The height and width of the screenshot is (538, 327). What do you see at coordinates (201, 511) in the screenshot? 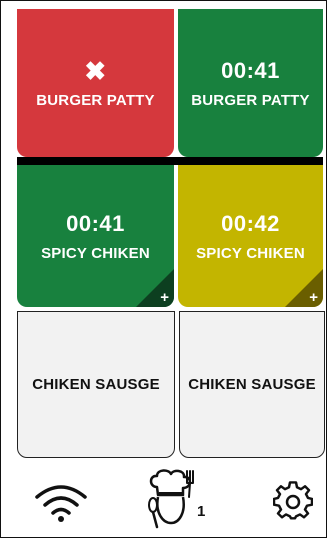
I see `chef-count: 1` at bounding box center [201, 511].